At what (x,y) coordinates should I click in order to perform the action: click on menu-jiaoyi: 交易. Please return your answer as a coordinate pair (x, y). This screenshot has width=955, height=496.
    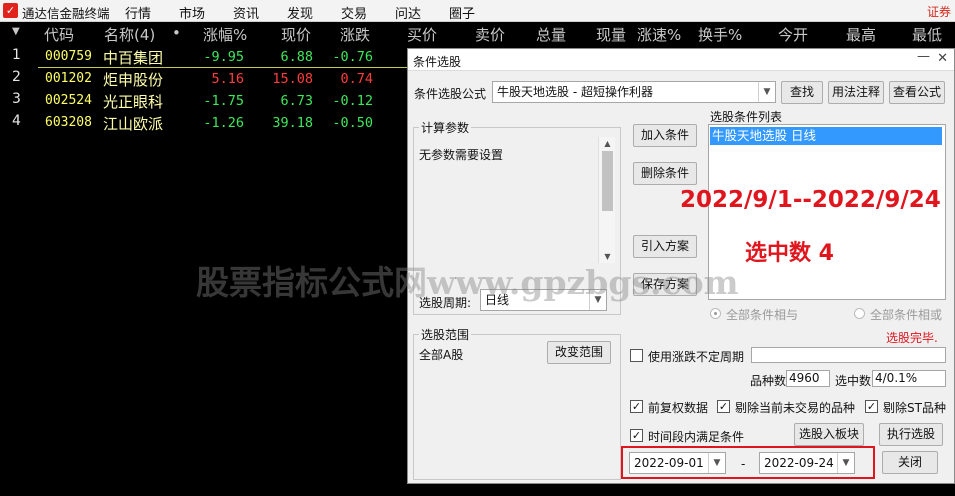
    Looking at the image, I should click on (354, 12).